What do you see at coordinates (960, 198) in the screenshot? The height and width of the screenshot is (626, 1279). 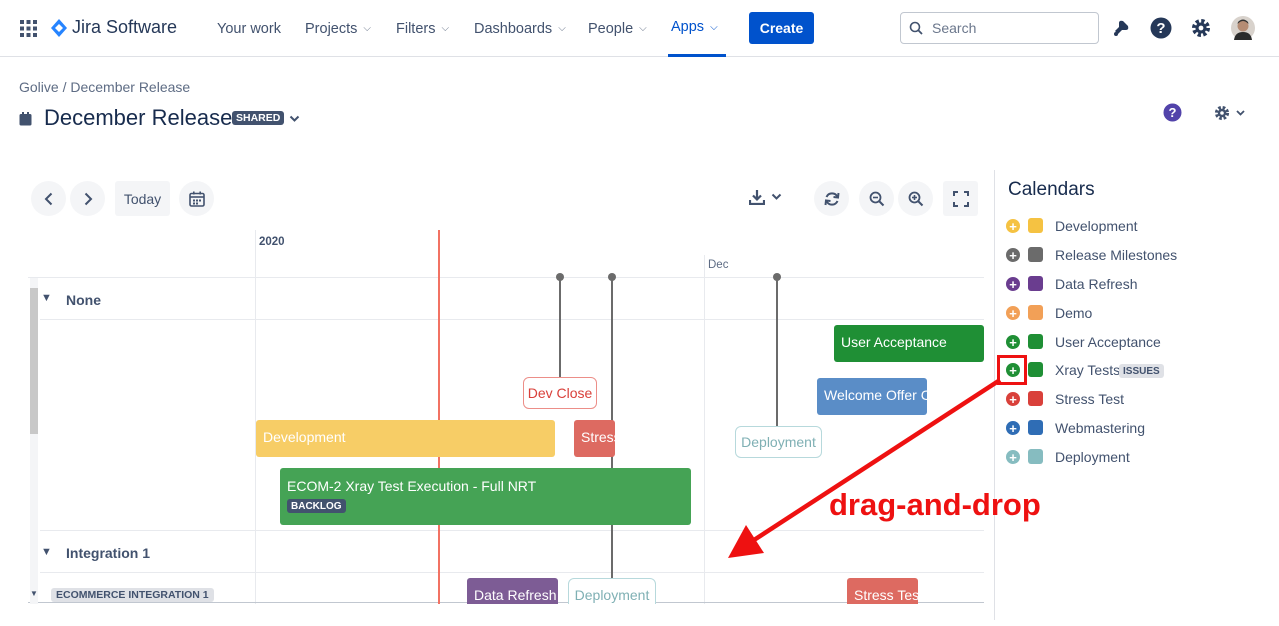 I see `fullscreen-button` at bounding box center [960, 198].